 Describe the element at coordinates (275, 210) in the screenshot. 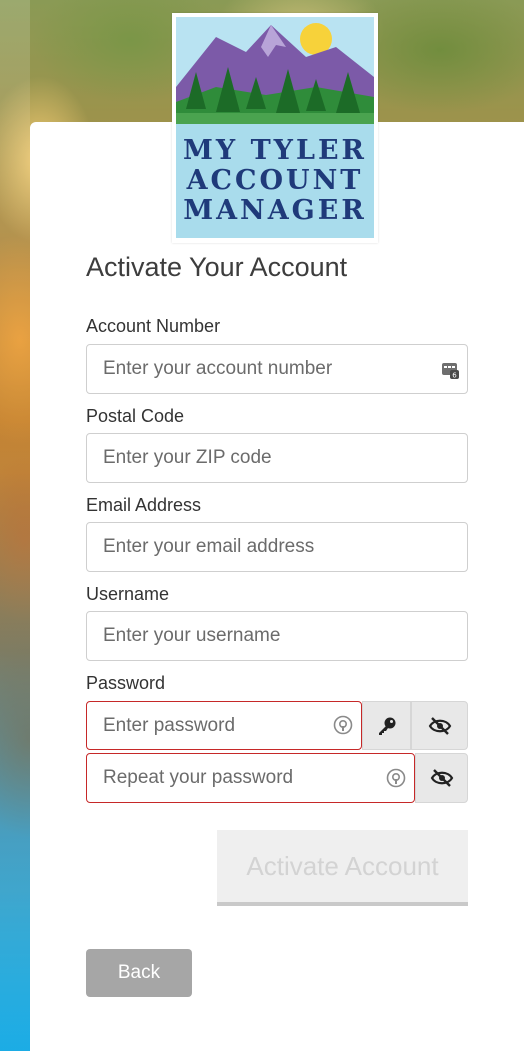

I see `logo-line-3: MANAGER` at that location.